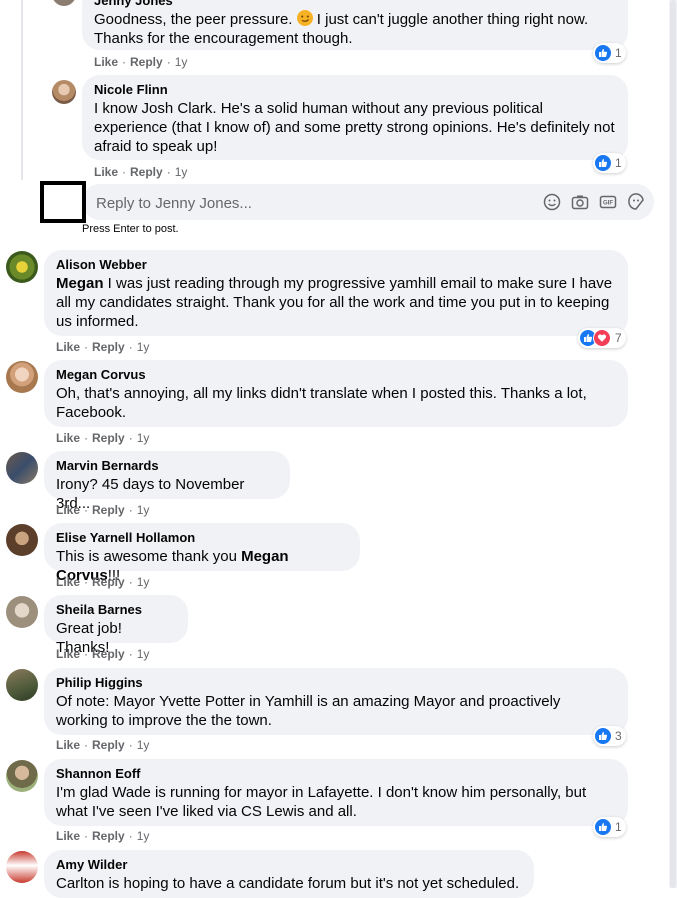 The height and width of the screenshot is (898, 677). I want to click on avatar-philip-higgins, so click(22, 685).